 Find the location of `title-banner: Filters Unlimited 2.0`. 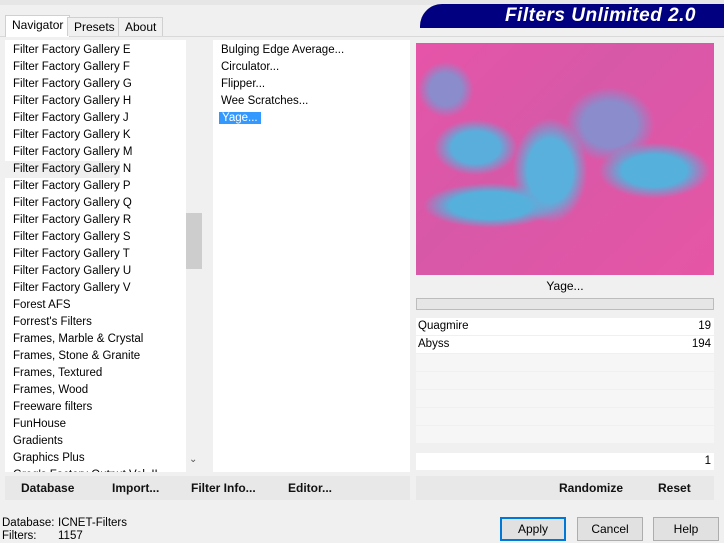

title-banner: Filters Unlimited 2.0 is located at coordinates (572, 16).